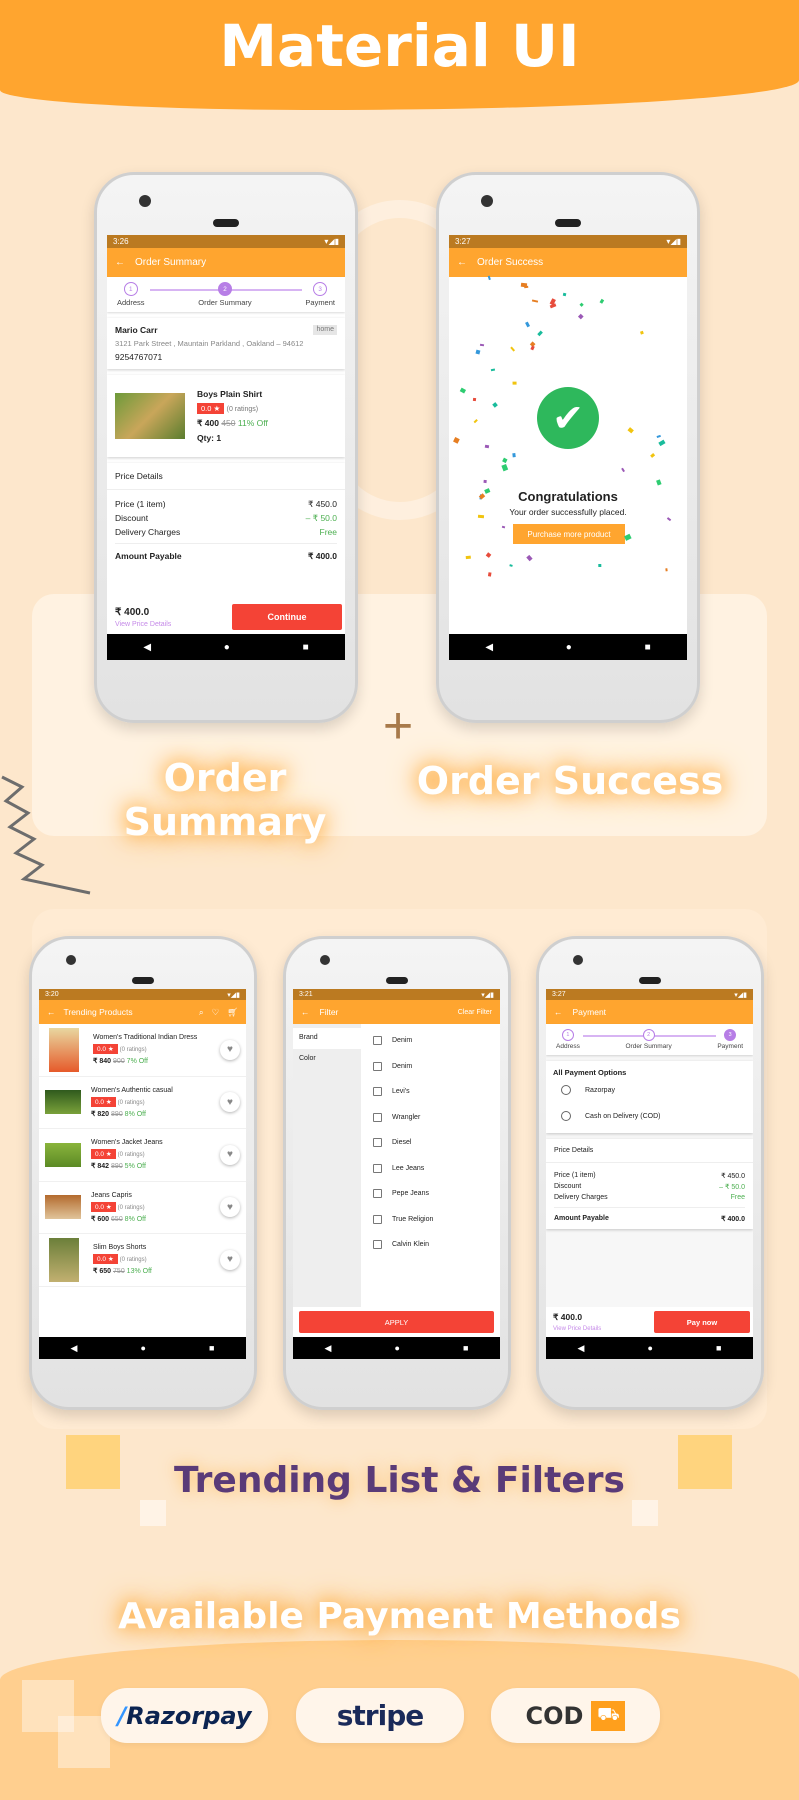  What do you see at coordinates (143, 980) in the screenshot?
I see `speaker` at bounding box center [143, 980].